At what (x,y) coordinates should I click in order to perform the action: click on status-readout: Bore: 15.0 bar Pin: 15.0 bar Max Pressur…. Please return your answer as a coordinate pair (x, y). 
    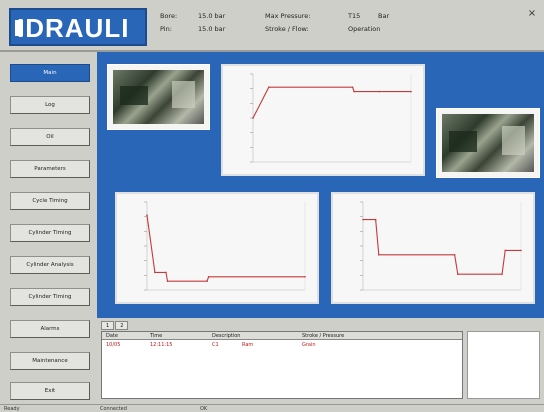
    Looking at the image, I should click on (290, 27).